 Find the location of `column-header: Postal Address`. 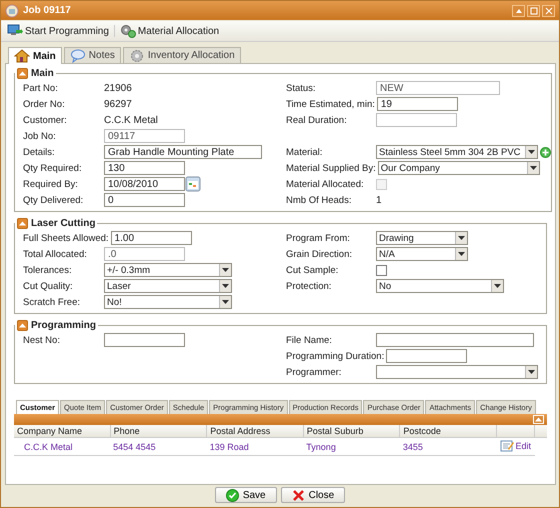

column-header: Postal Address is located at coordinates (255, 431).